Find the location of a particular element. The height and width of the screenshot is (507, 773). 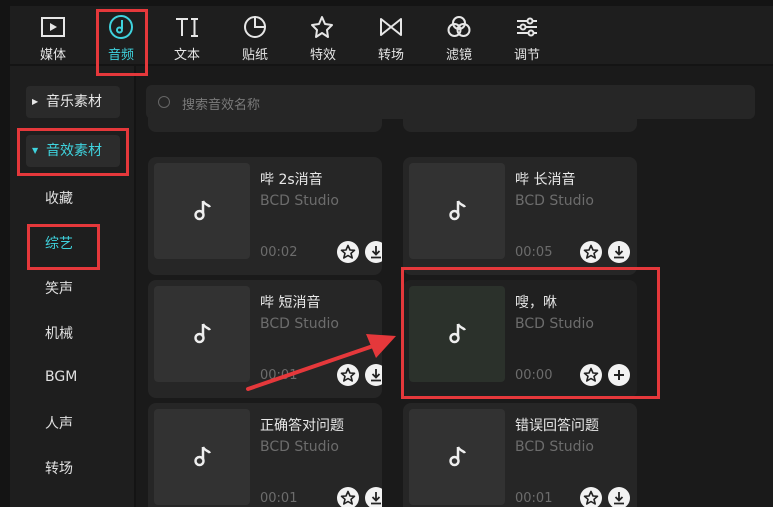

pointer-arrow-icon is located at coordinates (321, 362).